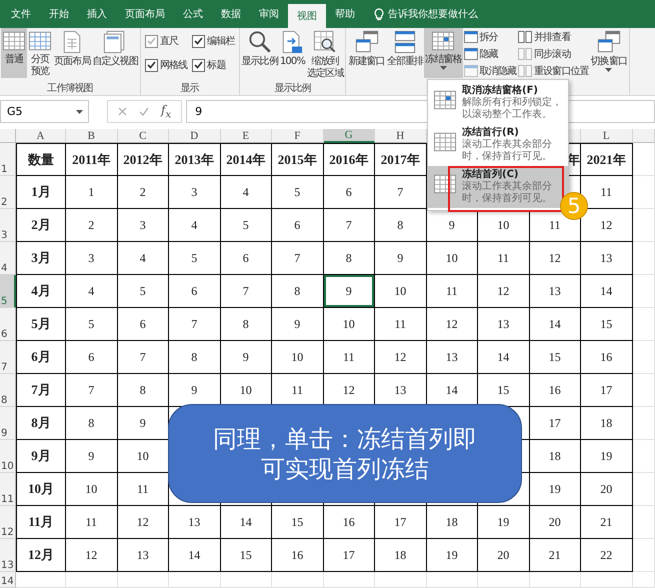 This screenshot has height=588, width=655. Describe the element at coordinates (145, 14) in the screenshot. I see `ribbon-tab: 页面布局` at that location.